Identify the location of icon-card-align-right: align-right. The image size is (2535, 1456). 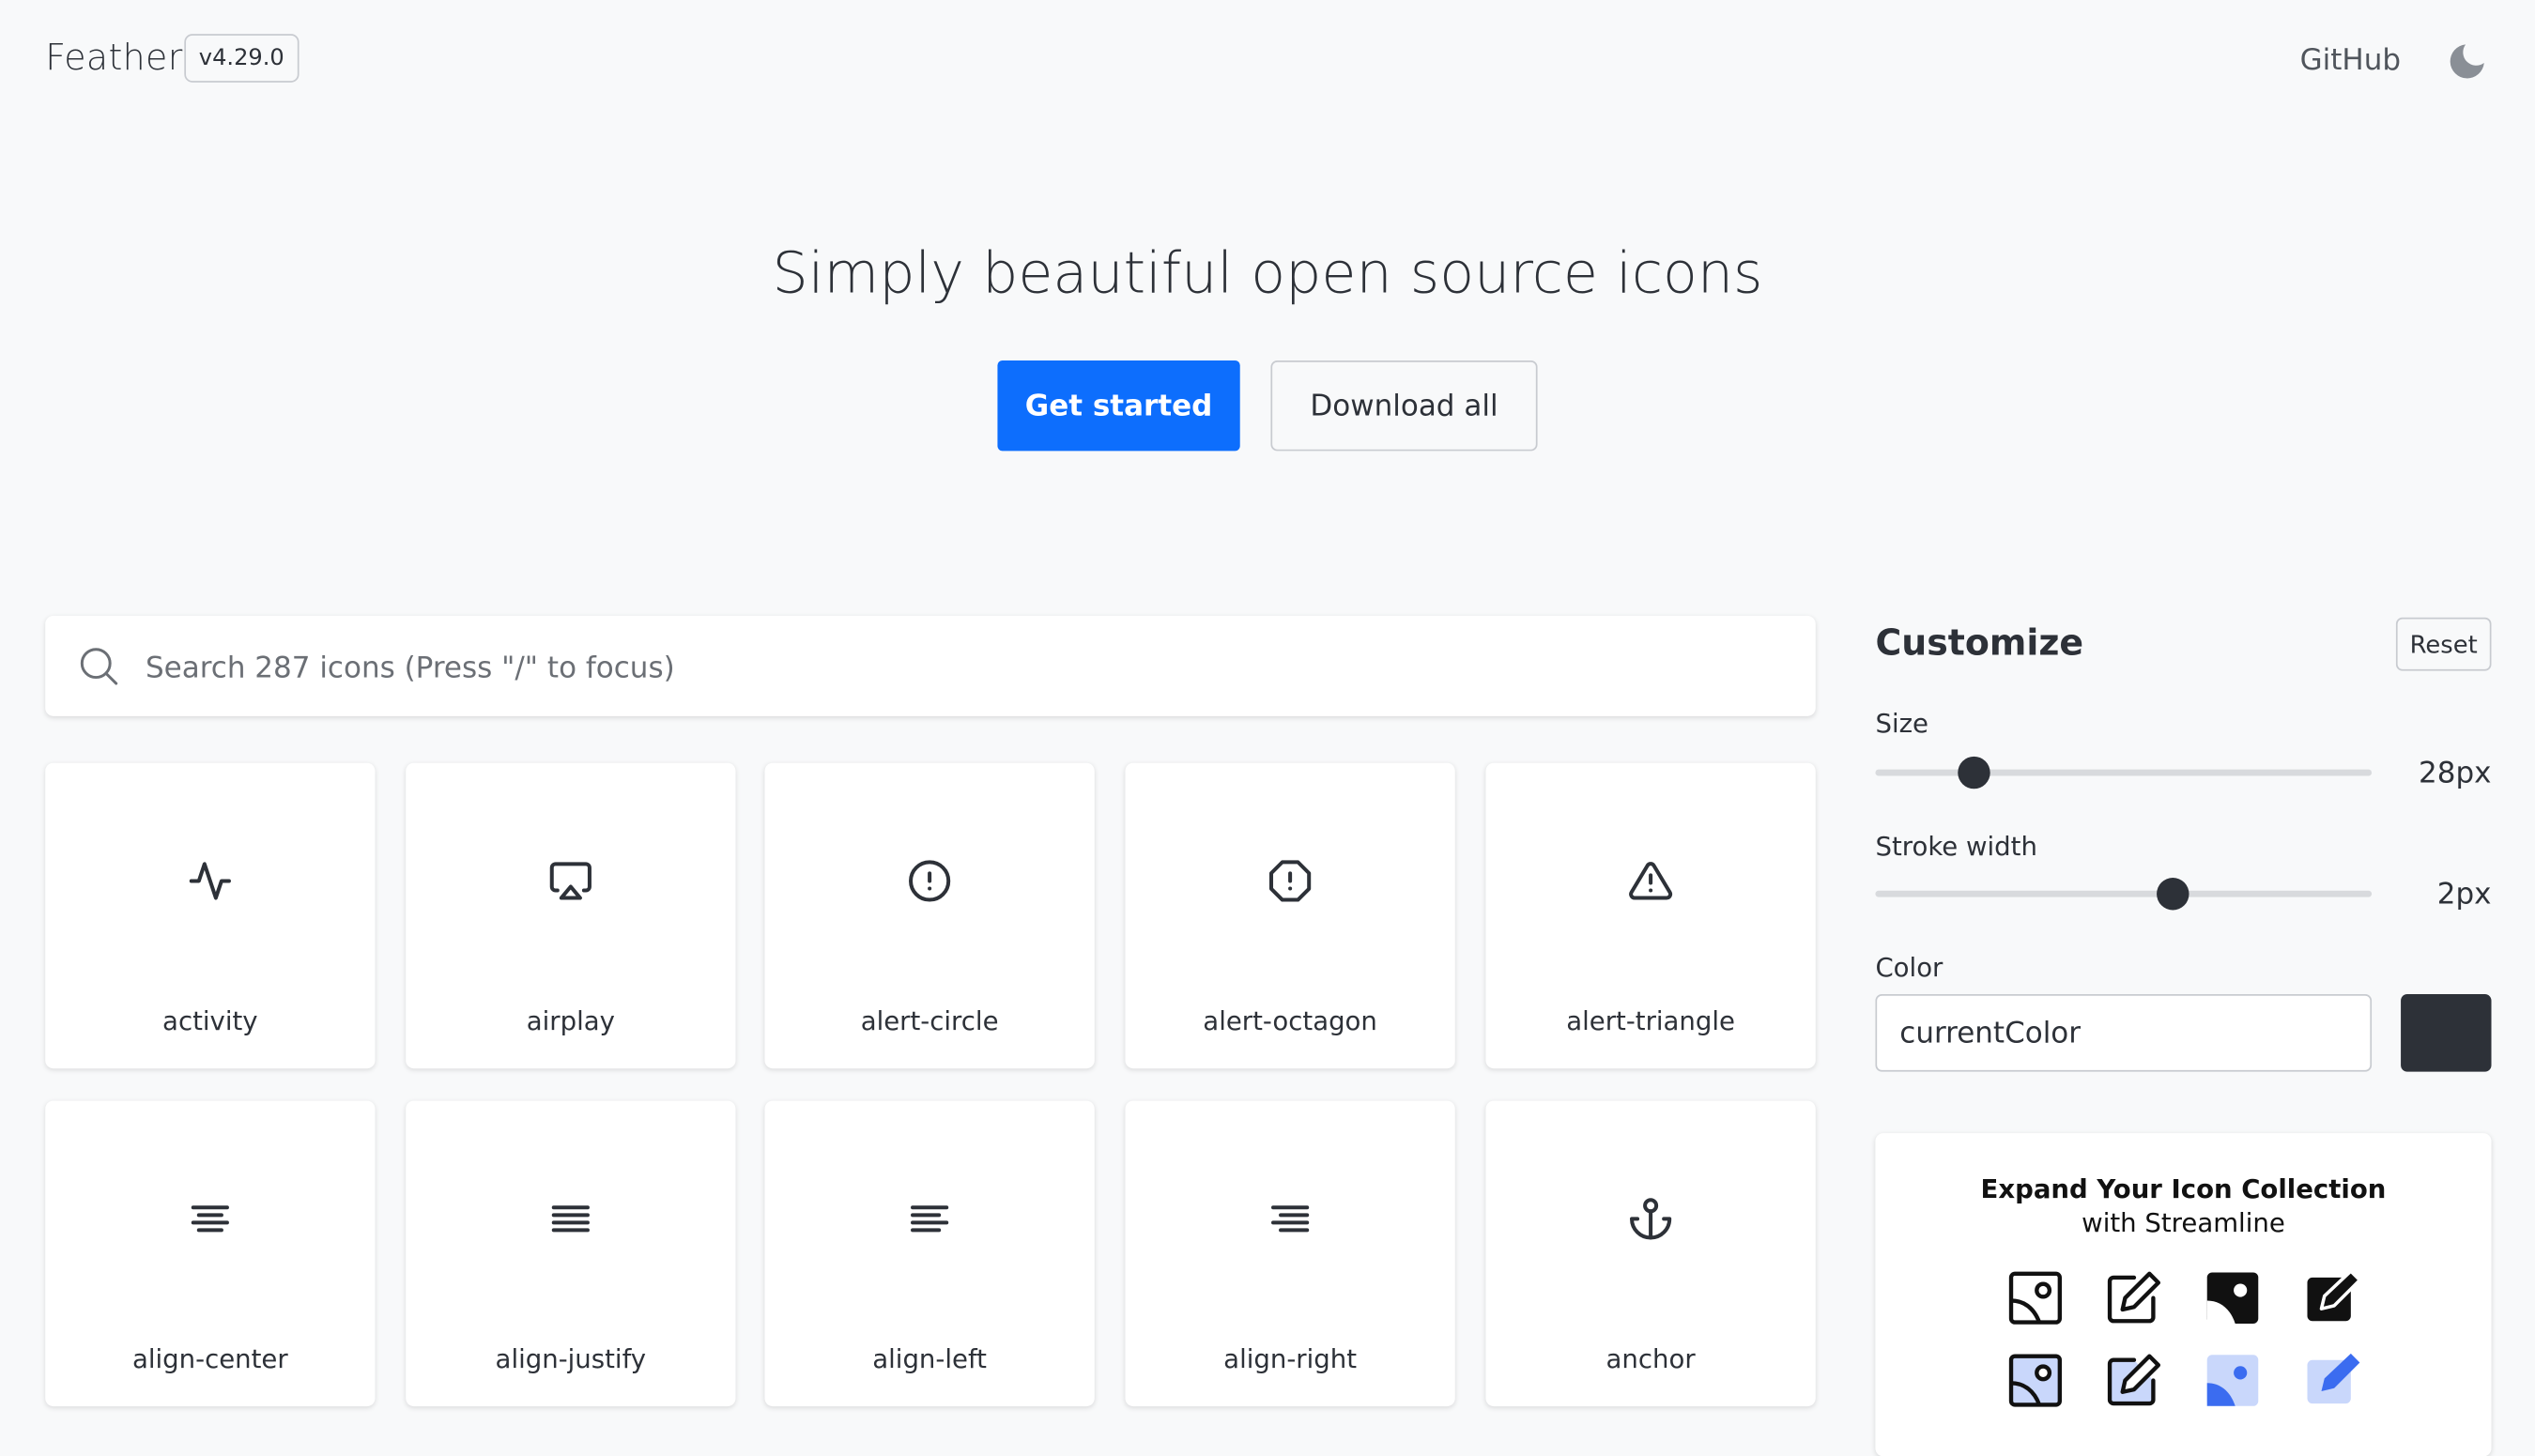
(1290, 1253).